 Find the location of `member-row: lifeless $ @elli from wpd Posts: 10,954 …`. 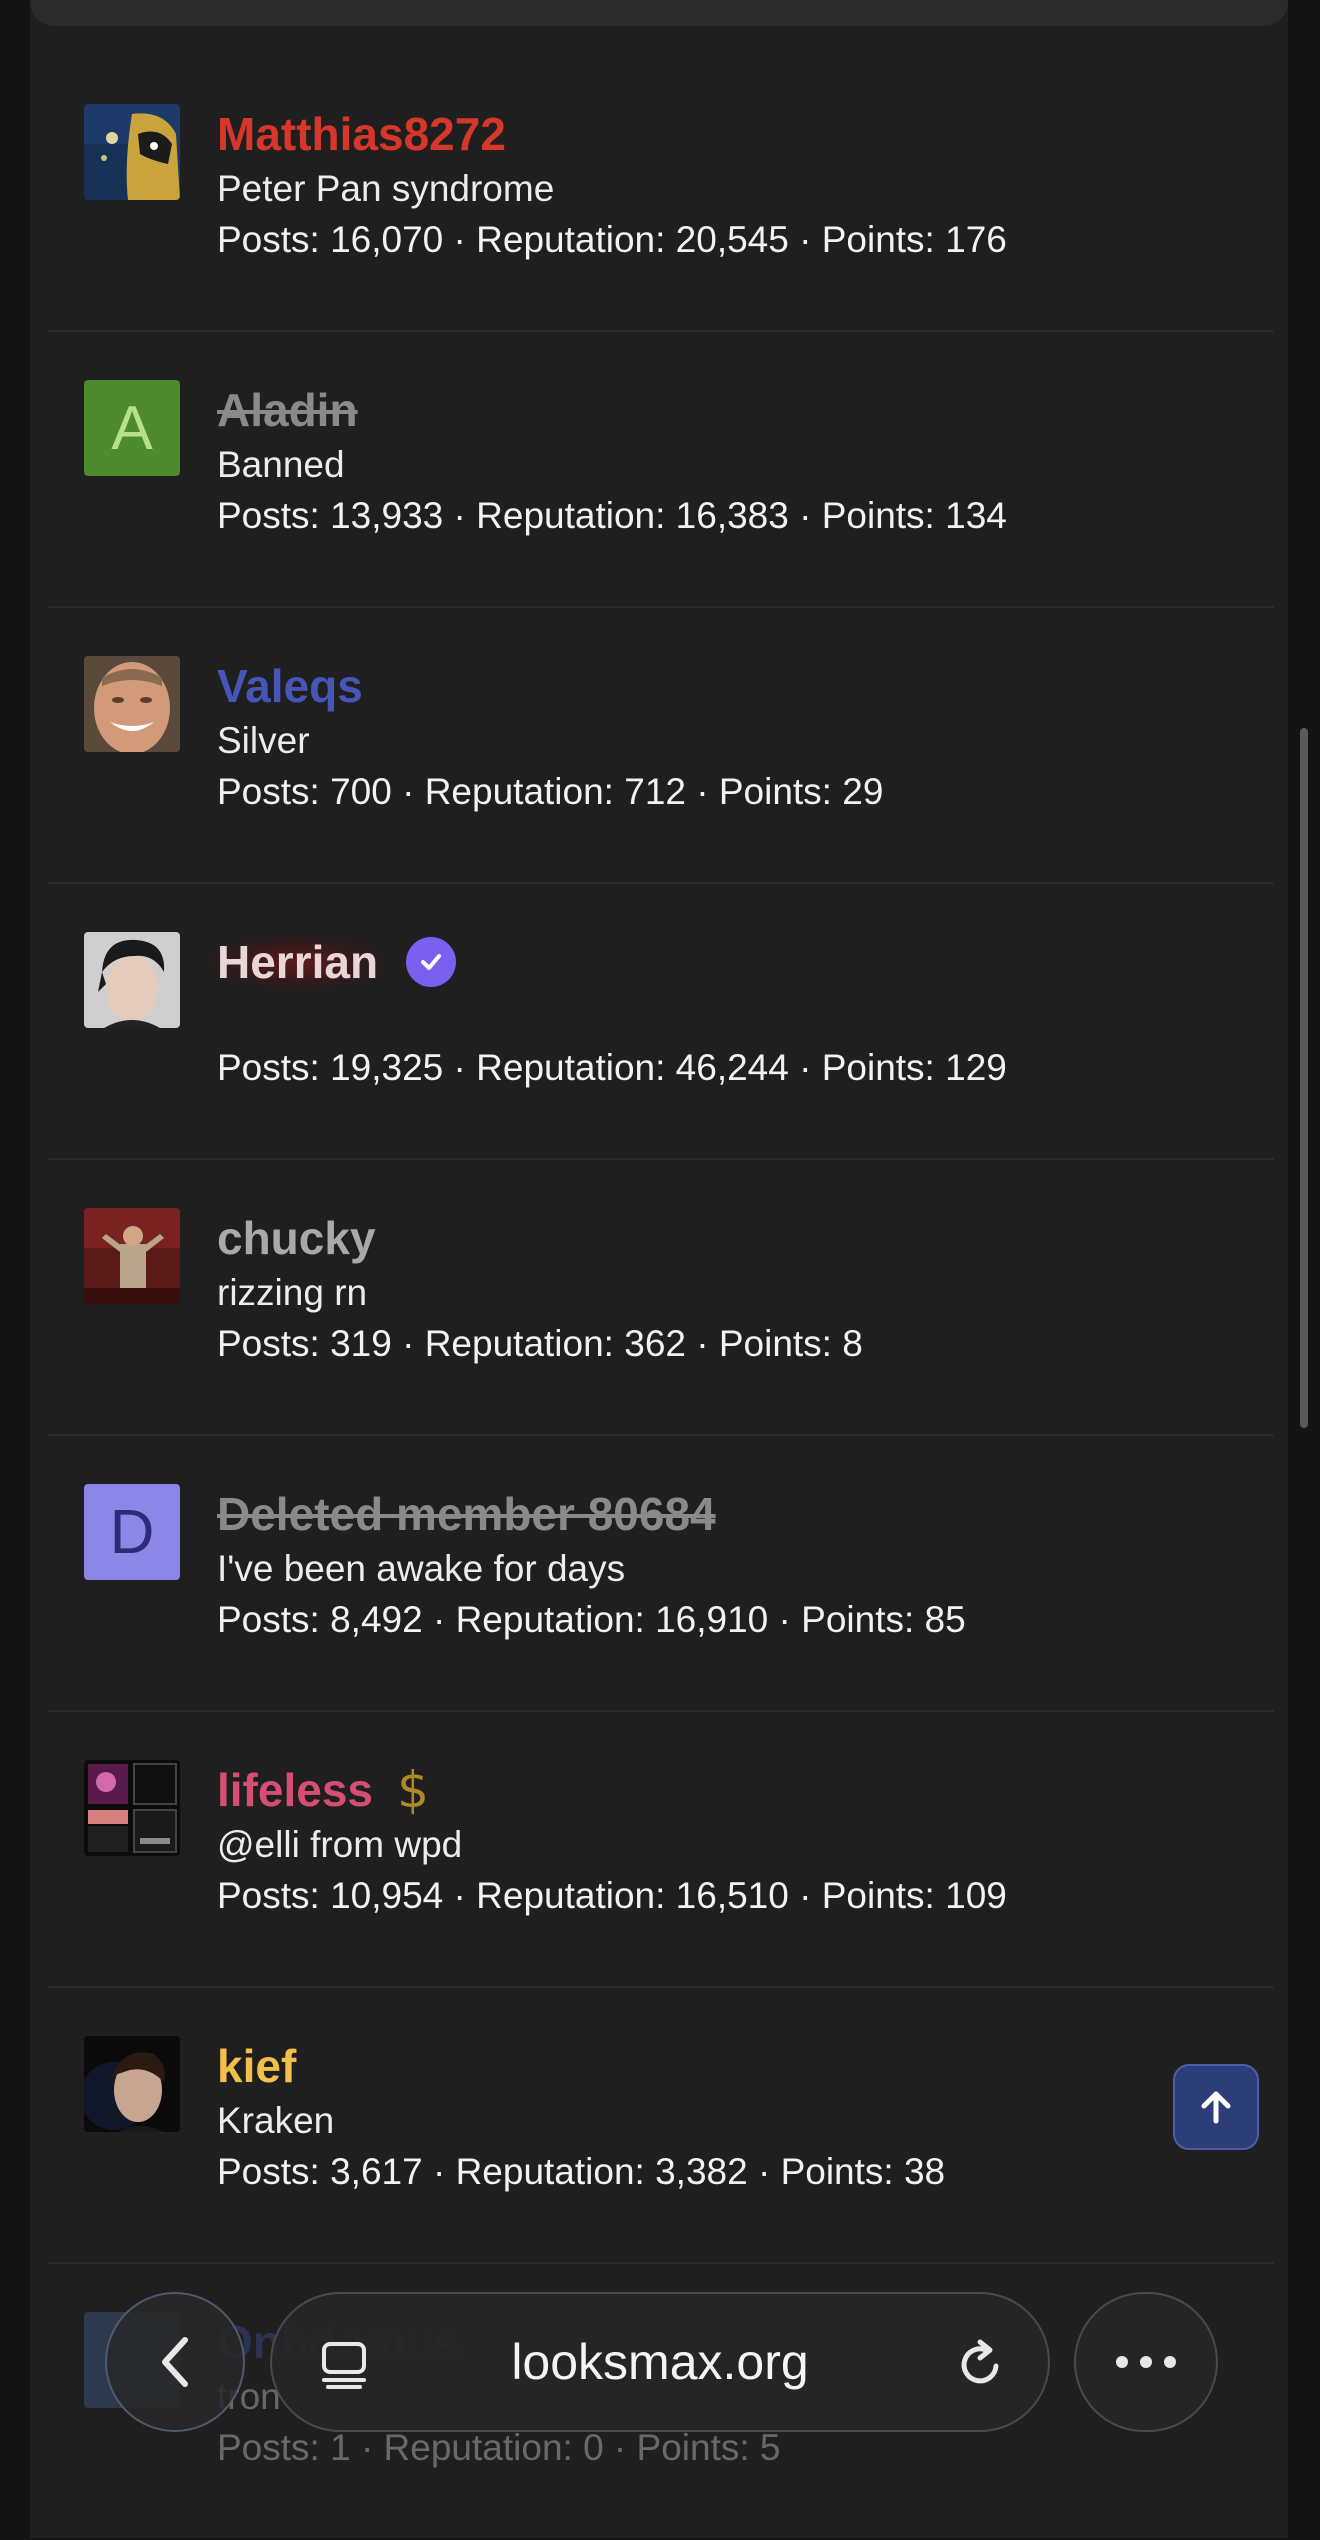

member-row: lifeless $ @elli from wpd Posts: 10,954 … is located at coordinates (661, 1850).